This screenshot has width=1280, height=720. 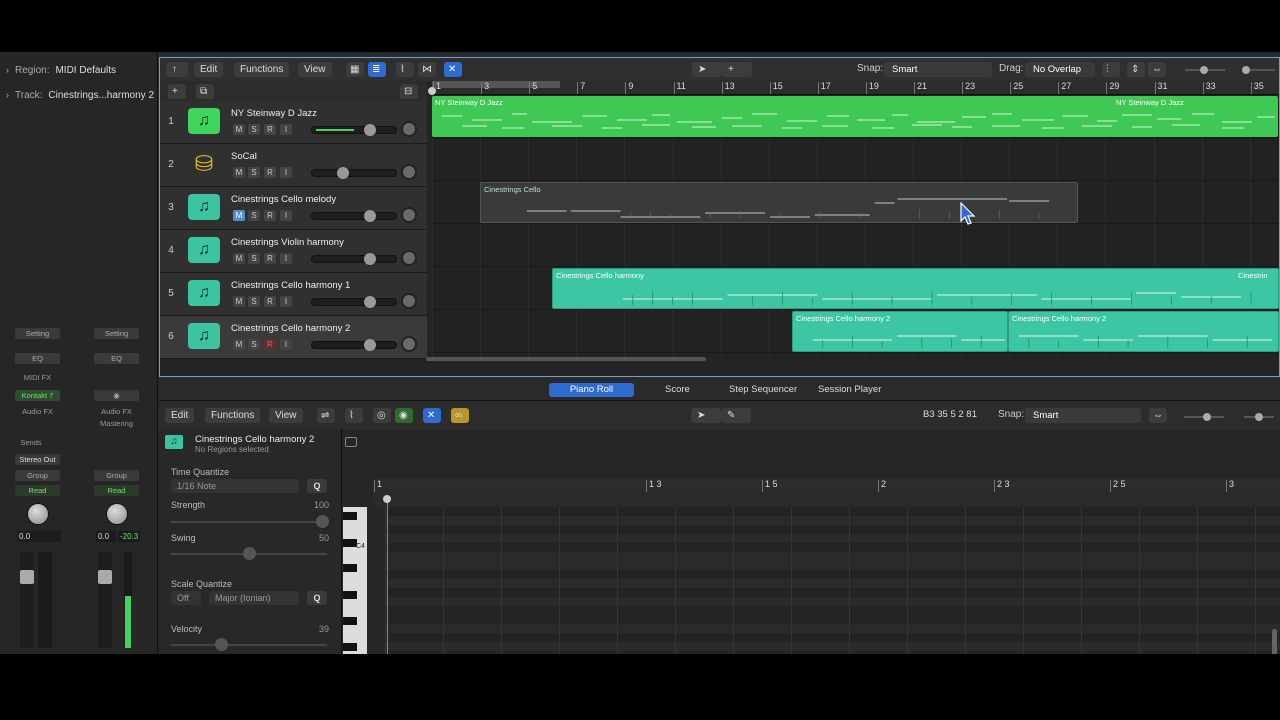 I want to click on piano-roll-ruler: 11 31 522 32 533 3, so click(x=826, y=486).